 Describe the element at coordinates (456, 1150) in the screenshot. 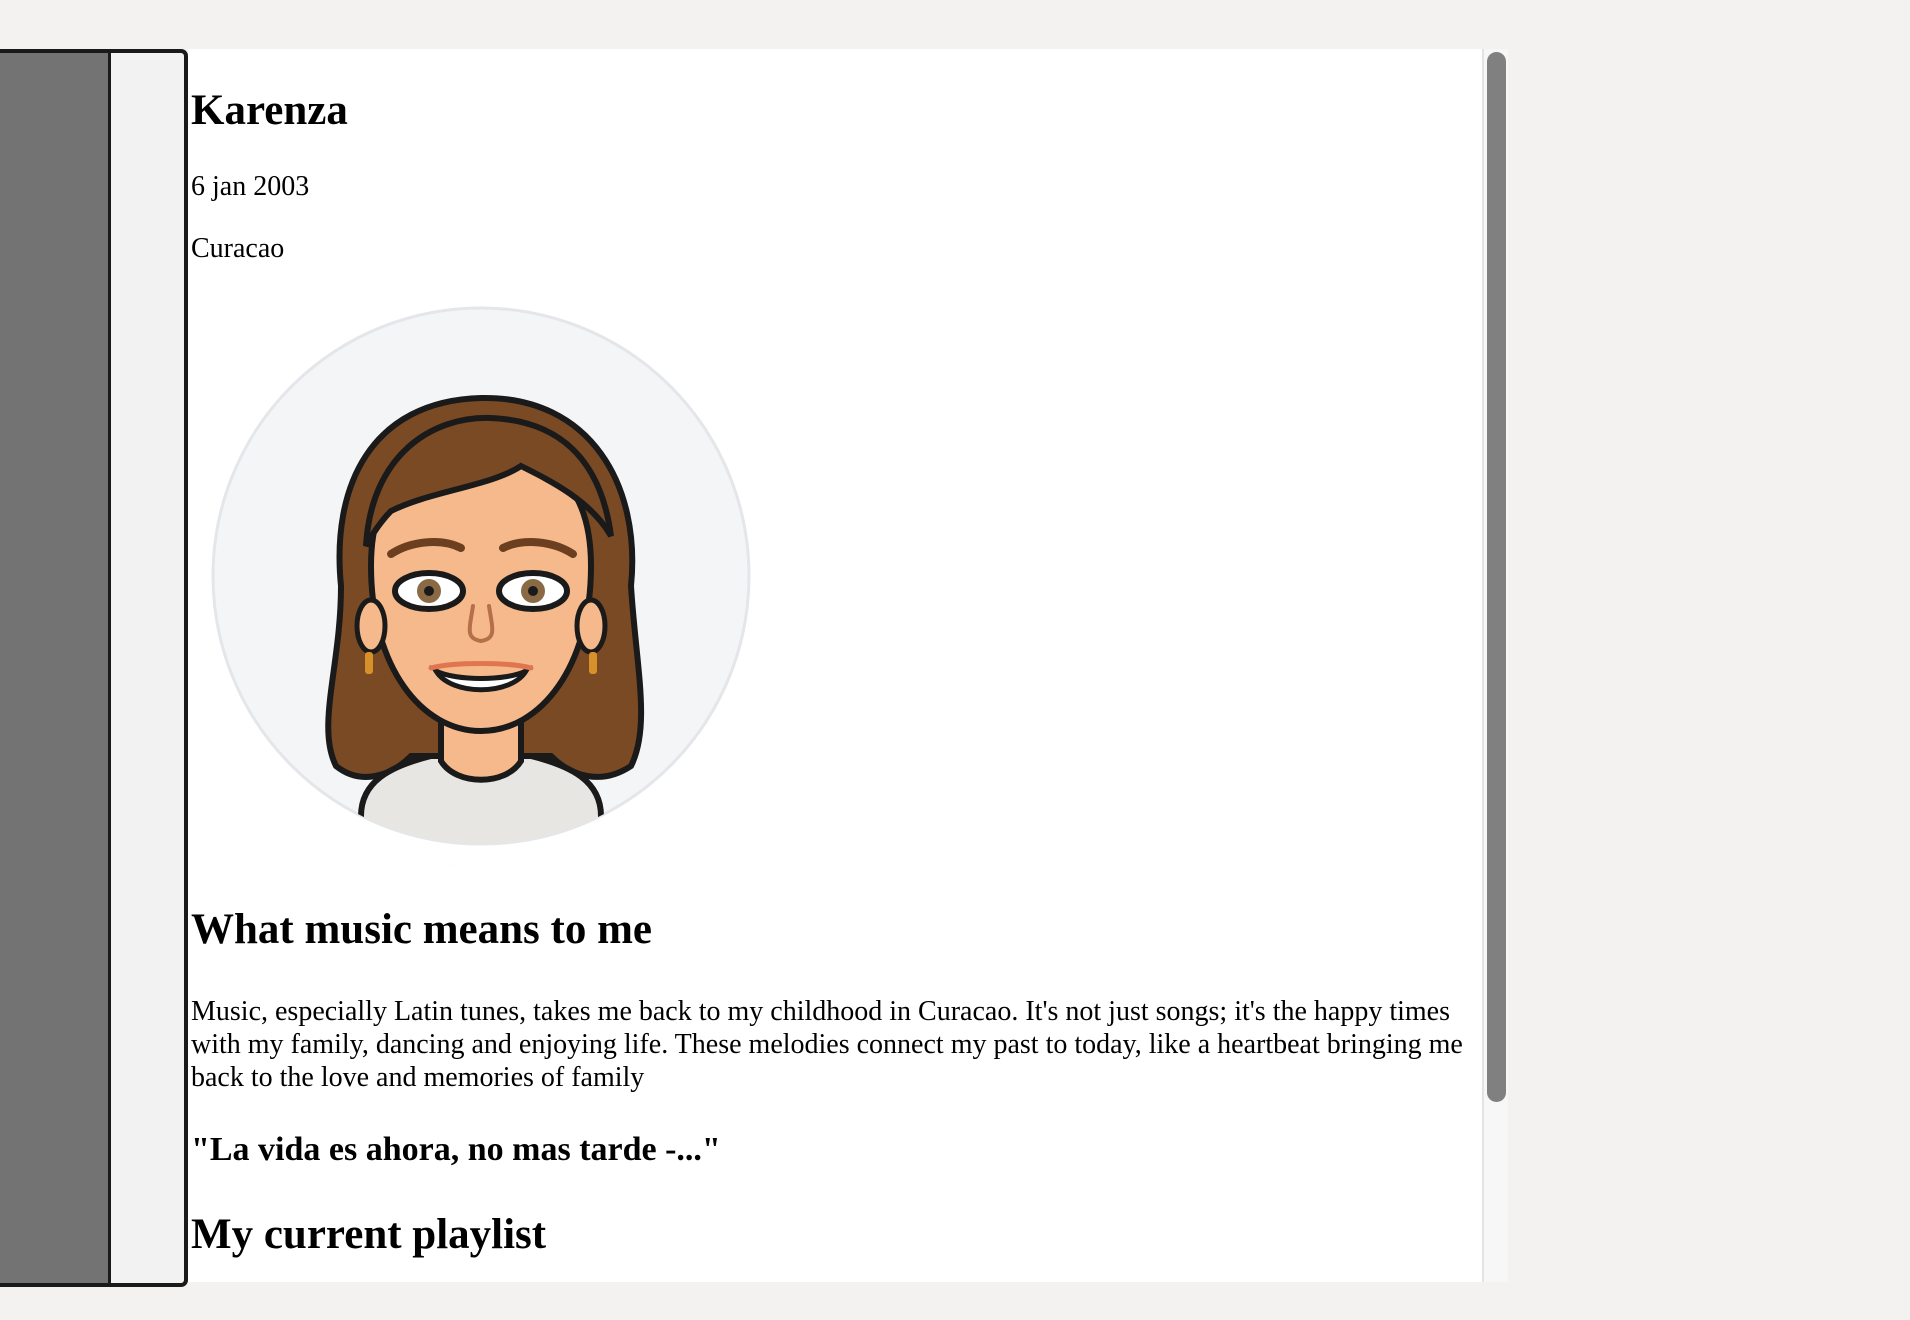

I see `quote: "La vida es ahora, no mas tarde -..."` at that location.